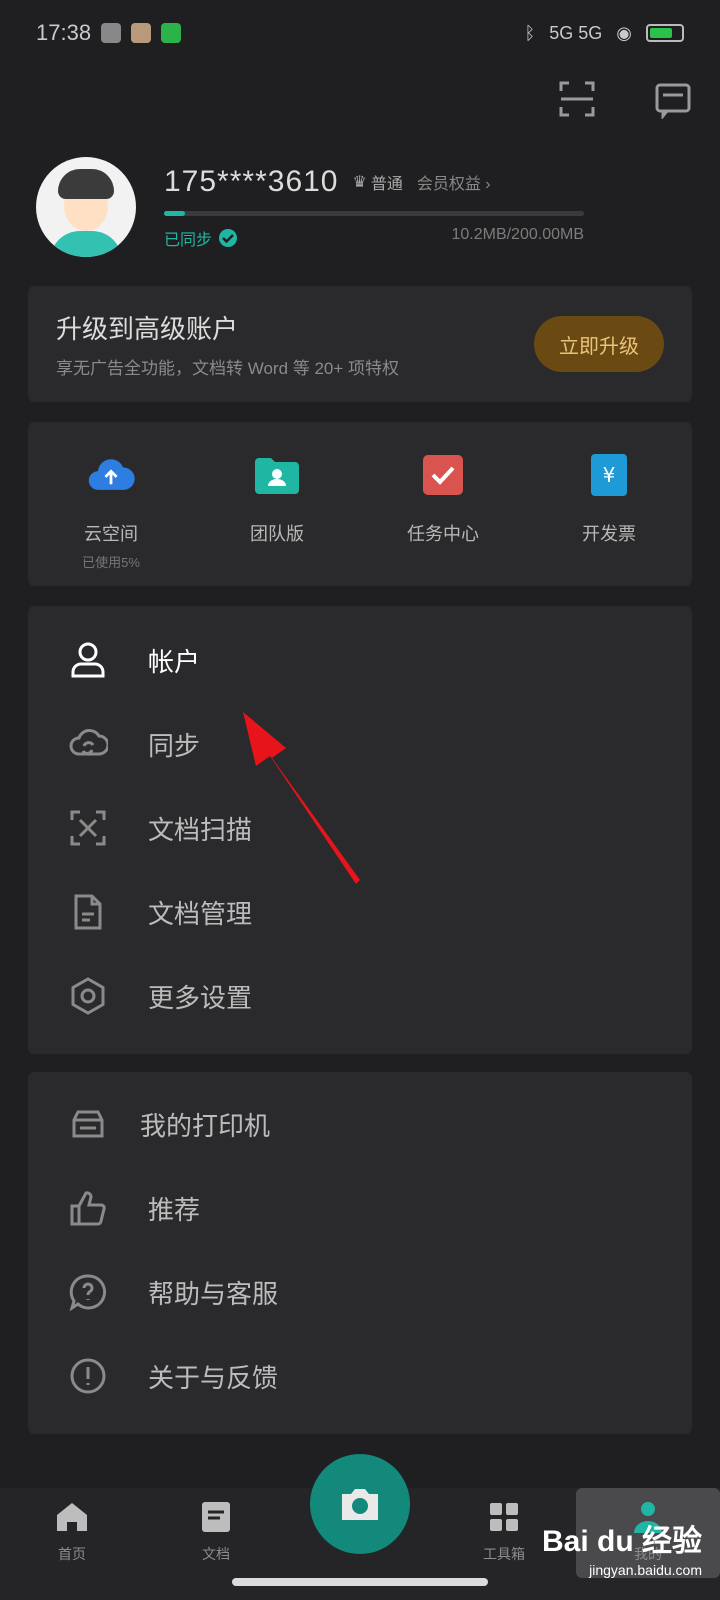 Image resolution: width=720 pixels, height=1600 pixels. I want to click on quick-item-invoice: ¥ 开发票, so click(609, 499).